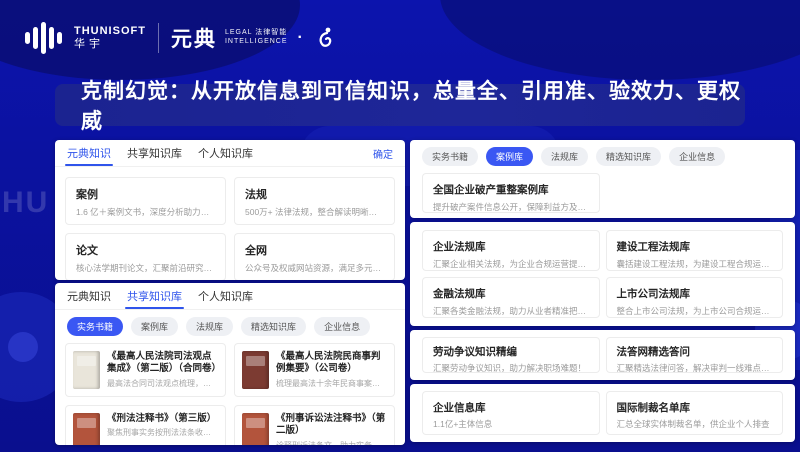  I want to click on book-card: 《刑事诉讼法注释书》（第二版） 诠释刑诉法条文，助力实务人士准确适用, so click(314, 425).